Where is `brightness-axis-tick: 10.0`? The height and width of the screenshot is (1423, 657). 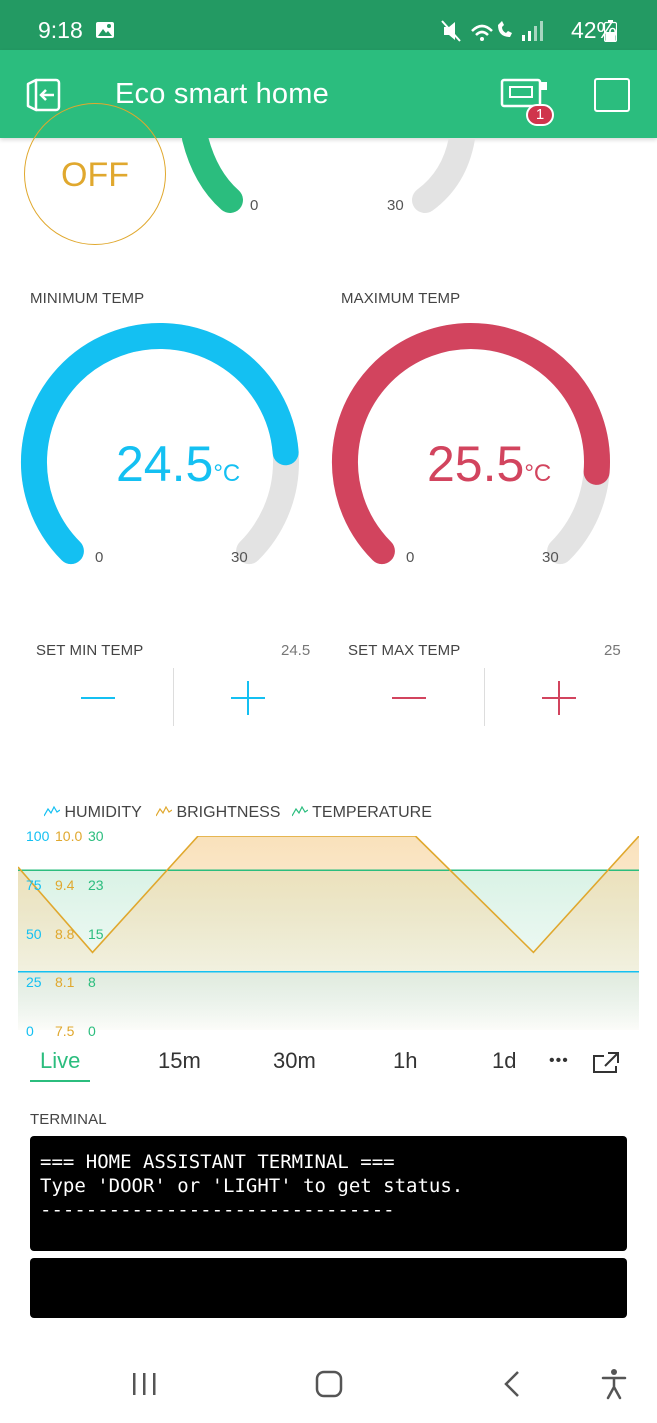
brightness-axis-tick: 10.0 is located at coordinates (69, 836).